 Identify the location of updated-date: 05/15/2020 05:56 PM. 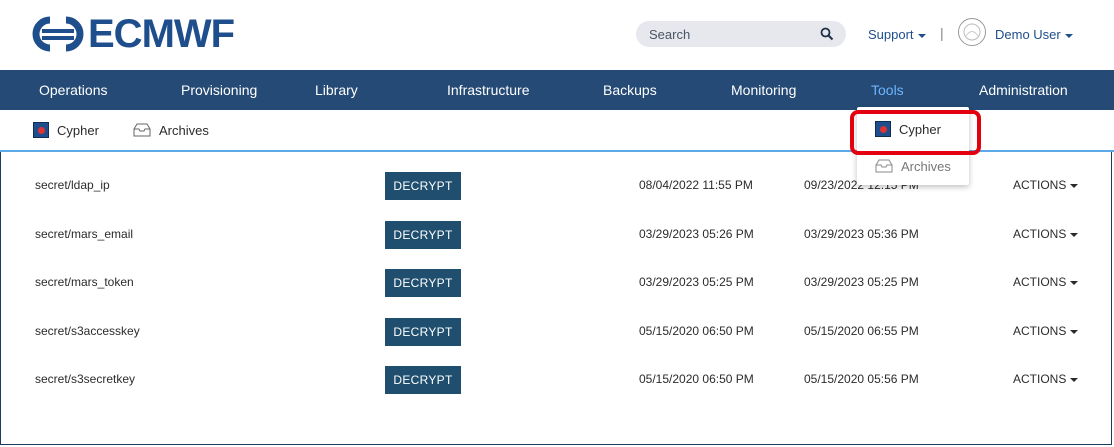
(861, 379).